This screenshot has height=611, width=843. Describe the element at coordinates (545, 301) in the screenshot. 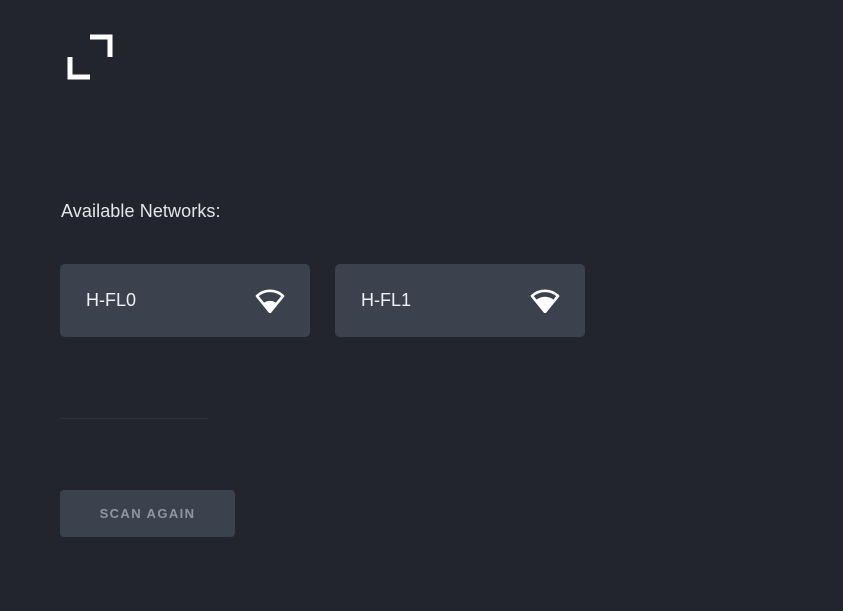

I see `wifi-signal-full-icon` at that location.